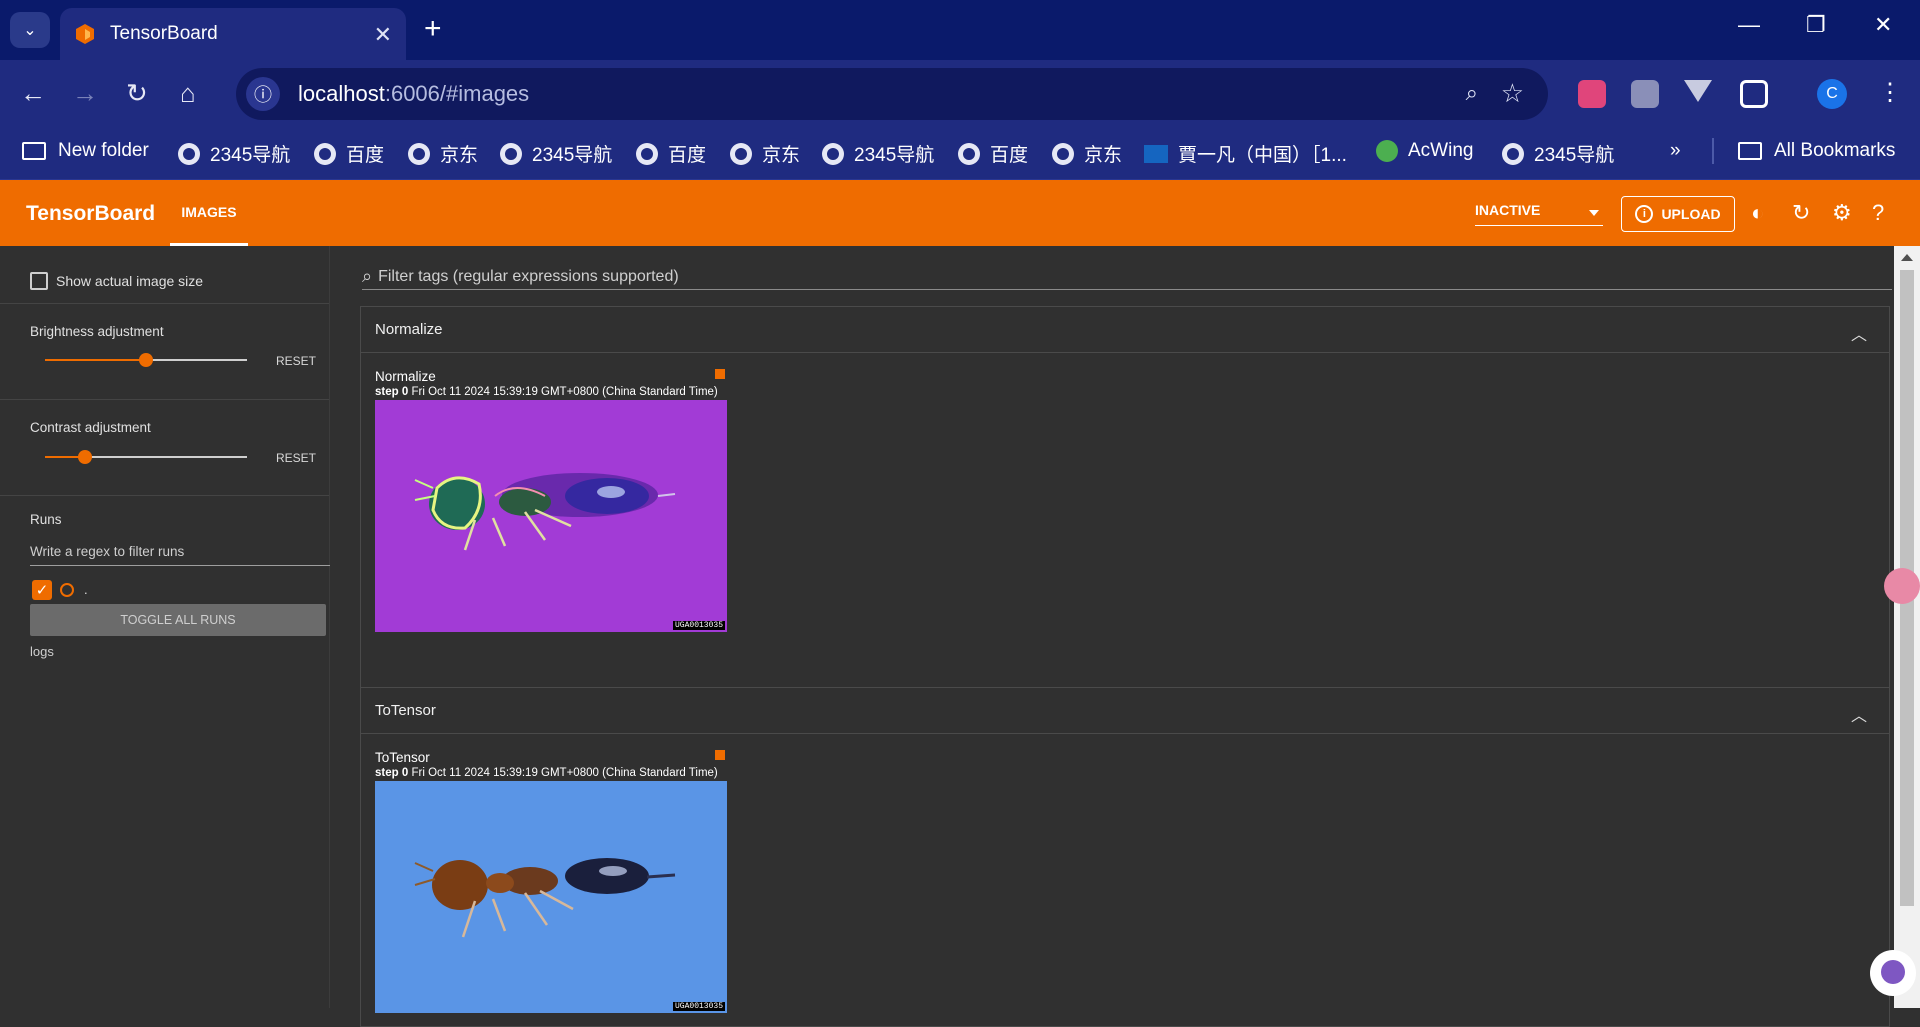  I want to click on tab-close-icon: ✕, so click(383, 35).